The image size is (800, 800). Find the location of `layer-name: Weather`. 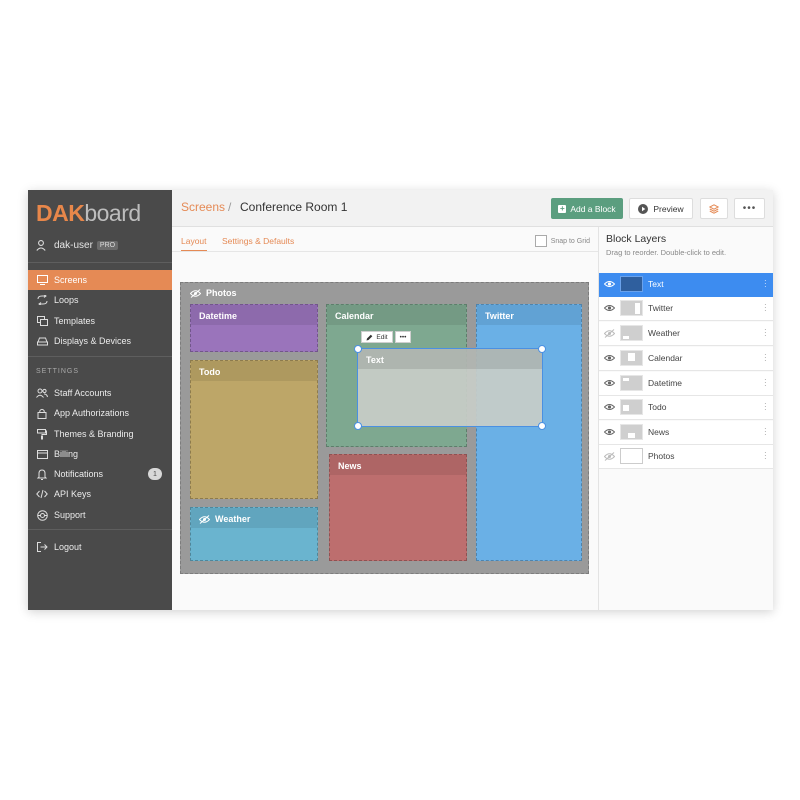

layer-name: Weather is located at coordinates (664, 333).